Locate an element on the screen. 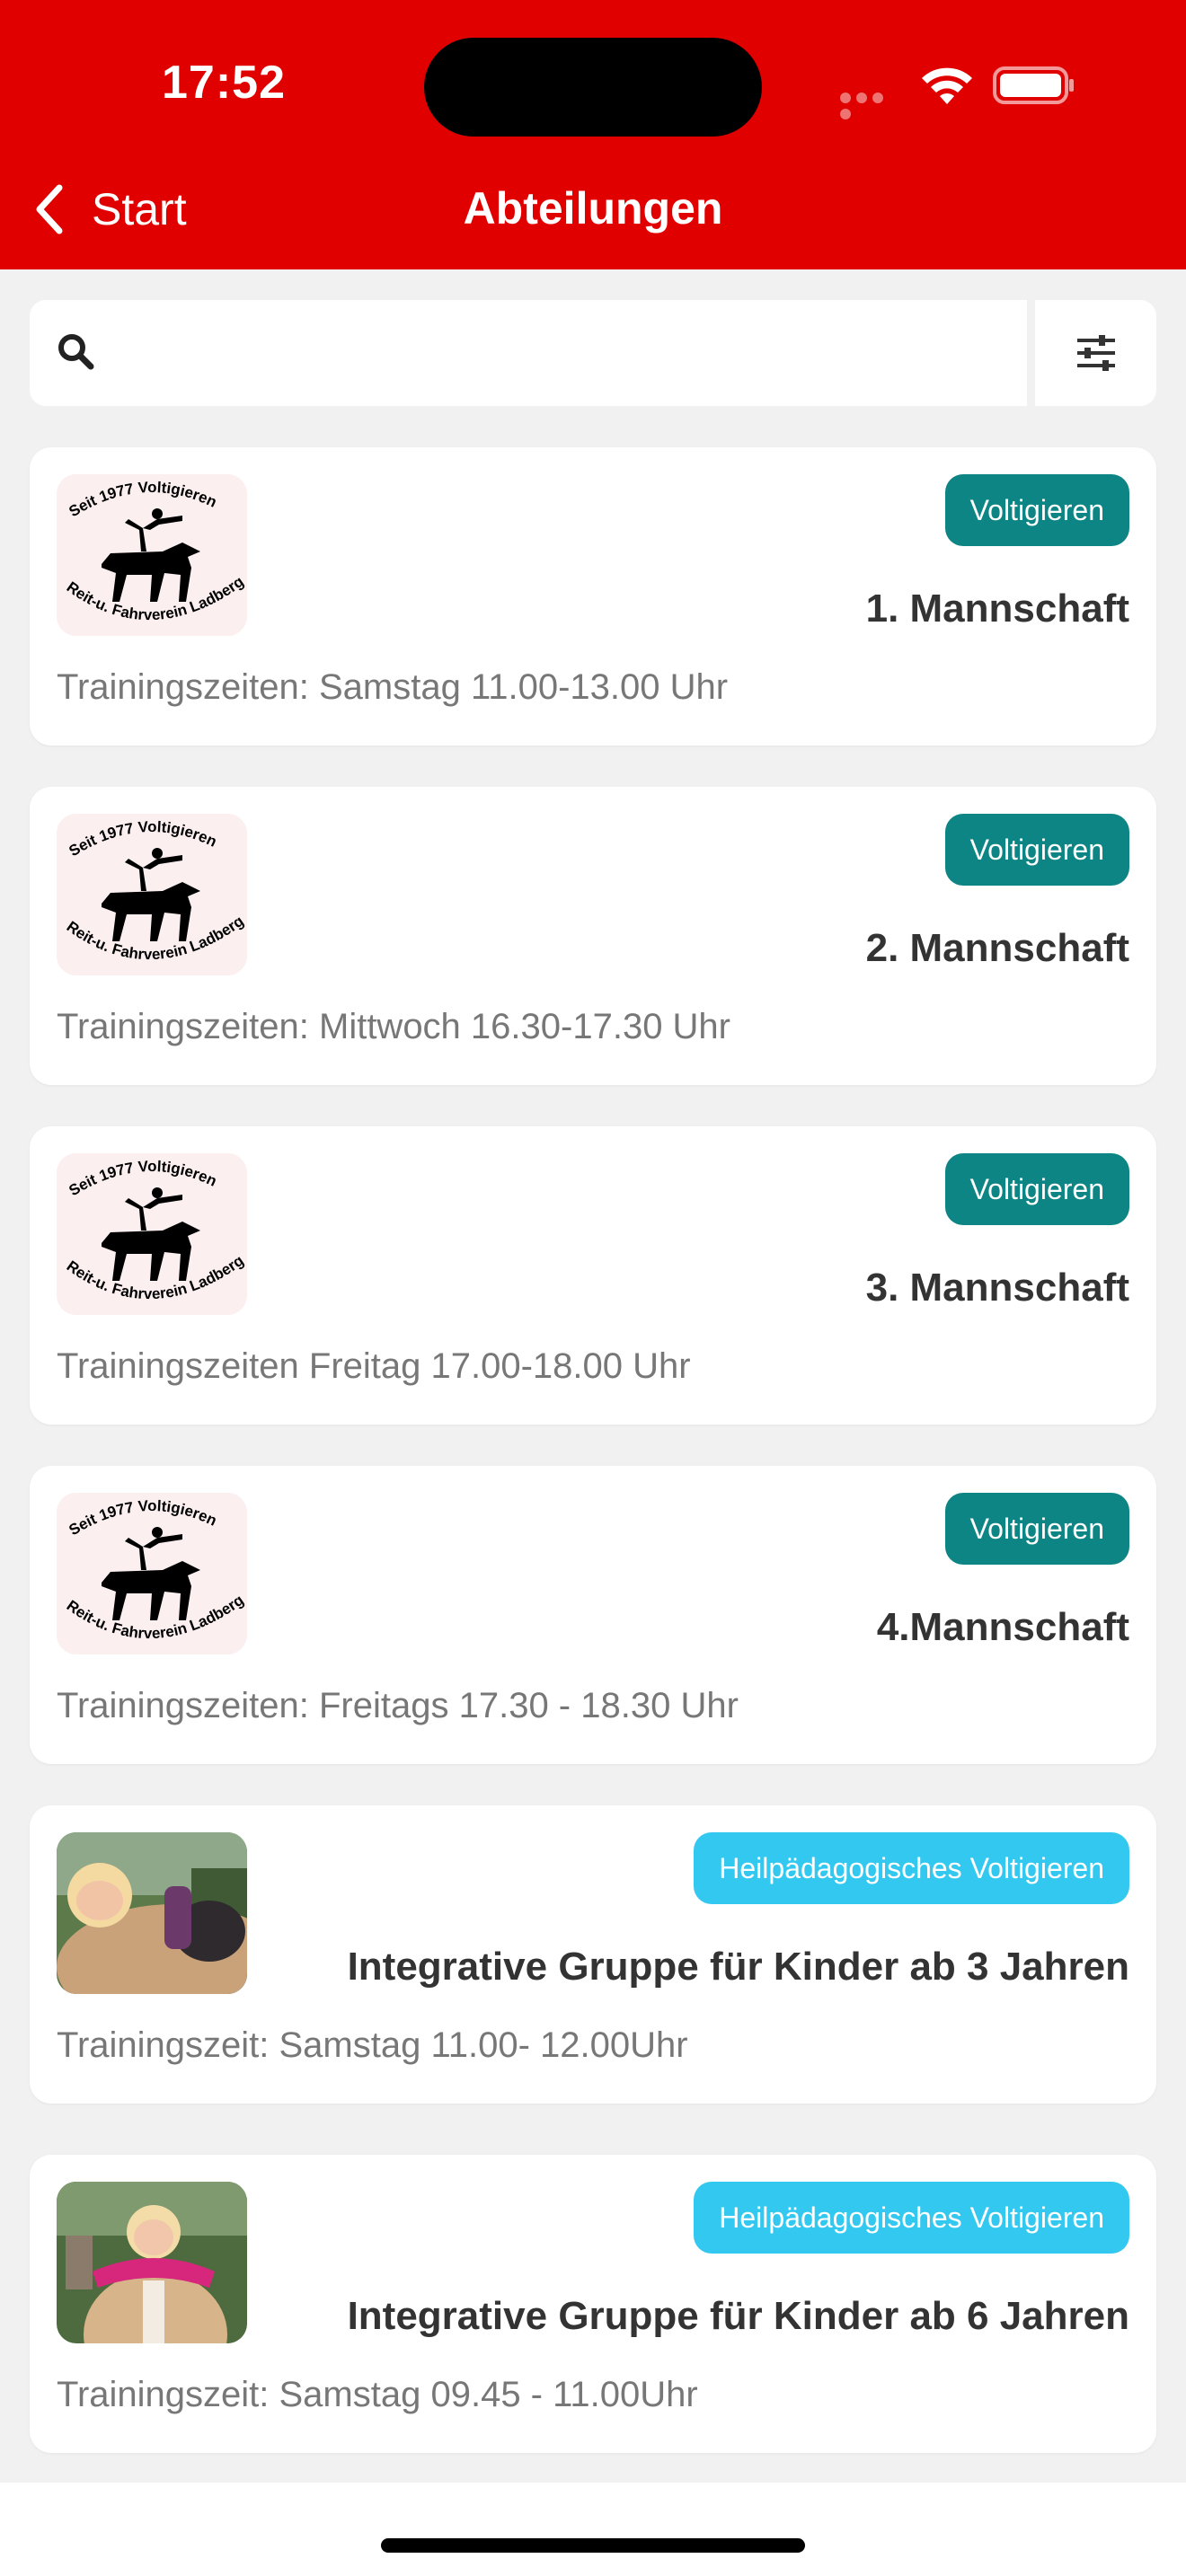 This screenshot has width=1186, height=2576. card-title: 3. Mannschaft is located at coordinates (997, 1288).